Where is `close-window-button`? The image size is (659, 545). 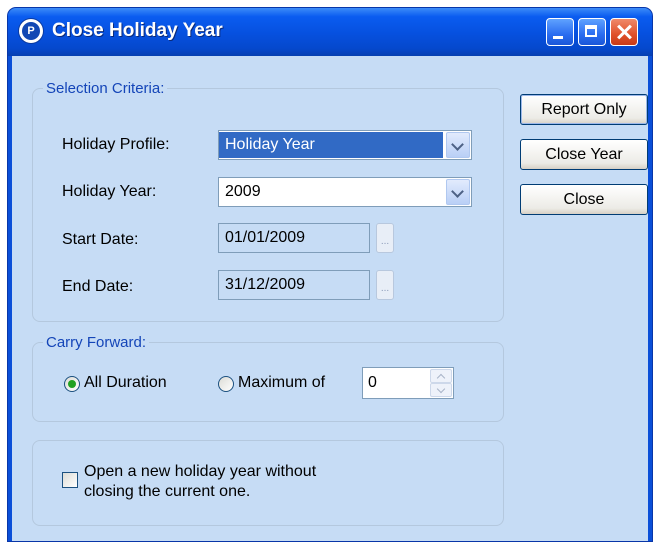 close-window-button is located at coordinates (624, 32).